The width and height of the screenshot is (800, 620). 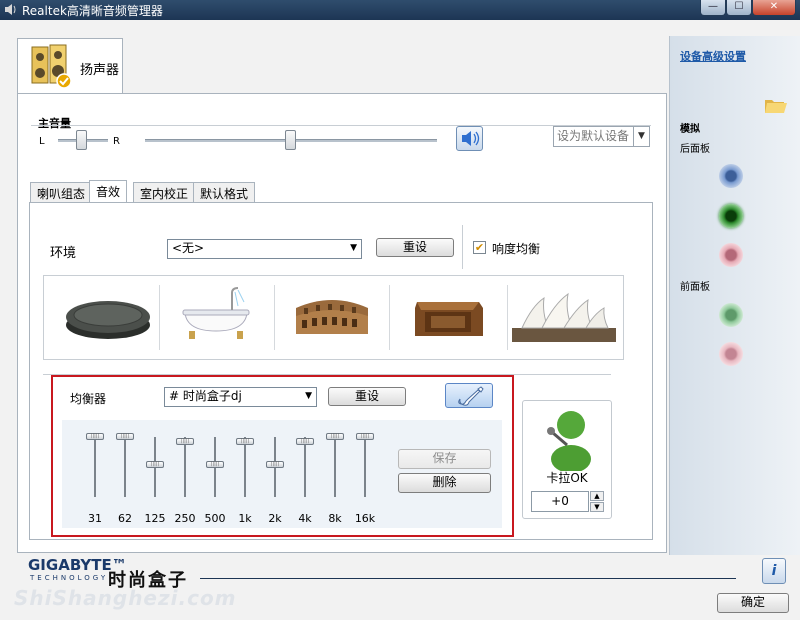 I want to click on bathtub-preset, so click(x=217, y=315).